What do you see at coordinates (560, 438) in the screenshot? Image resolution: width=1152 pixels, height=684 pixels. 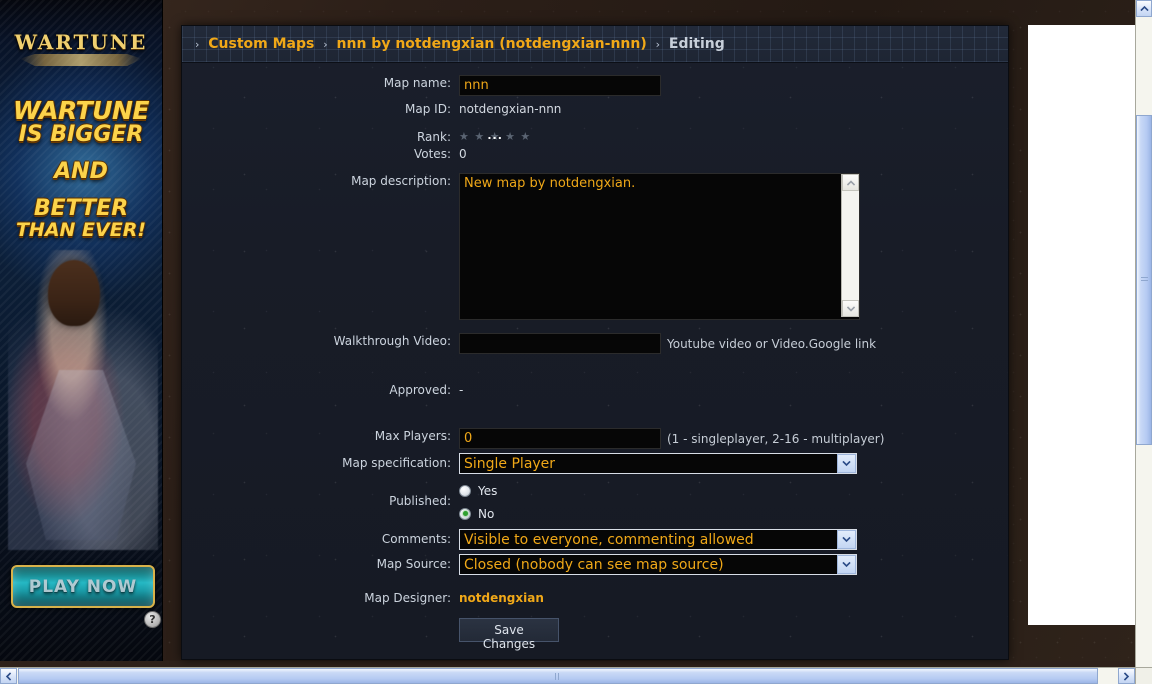 I see `max-players-input` at bounding box center [560, 438].